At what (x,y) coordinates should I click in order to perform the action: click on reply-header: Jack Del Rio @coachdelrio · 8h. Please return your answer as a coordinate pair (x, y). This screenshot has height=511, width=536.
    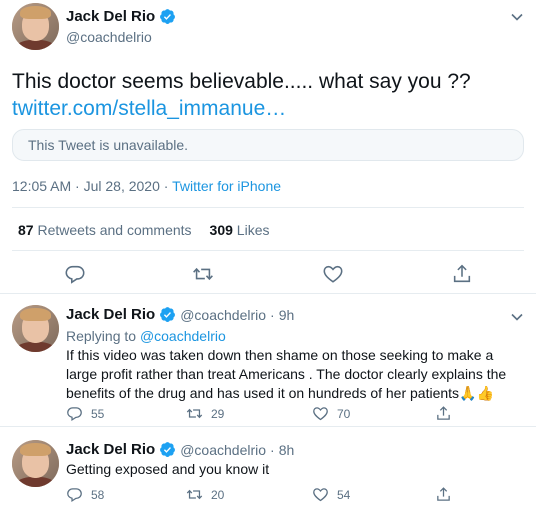
    Looking at the image, I should click on (180, 449).